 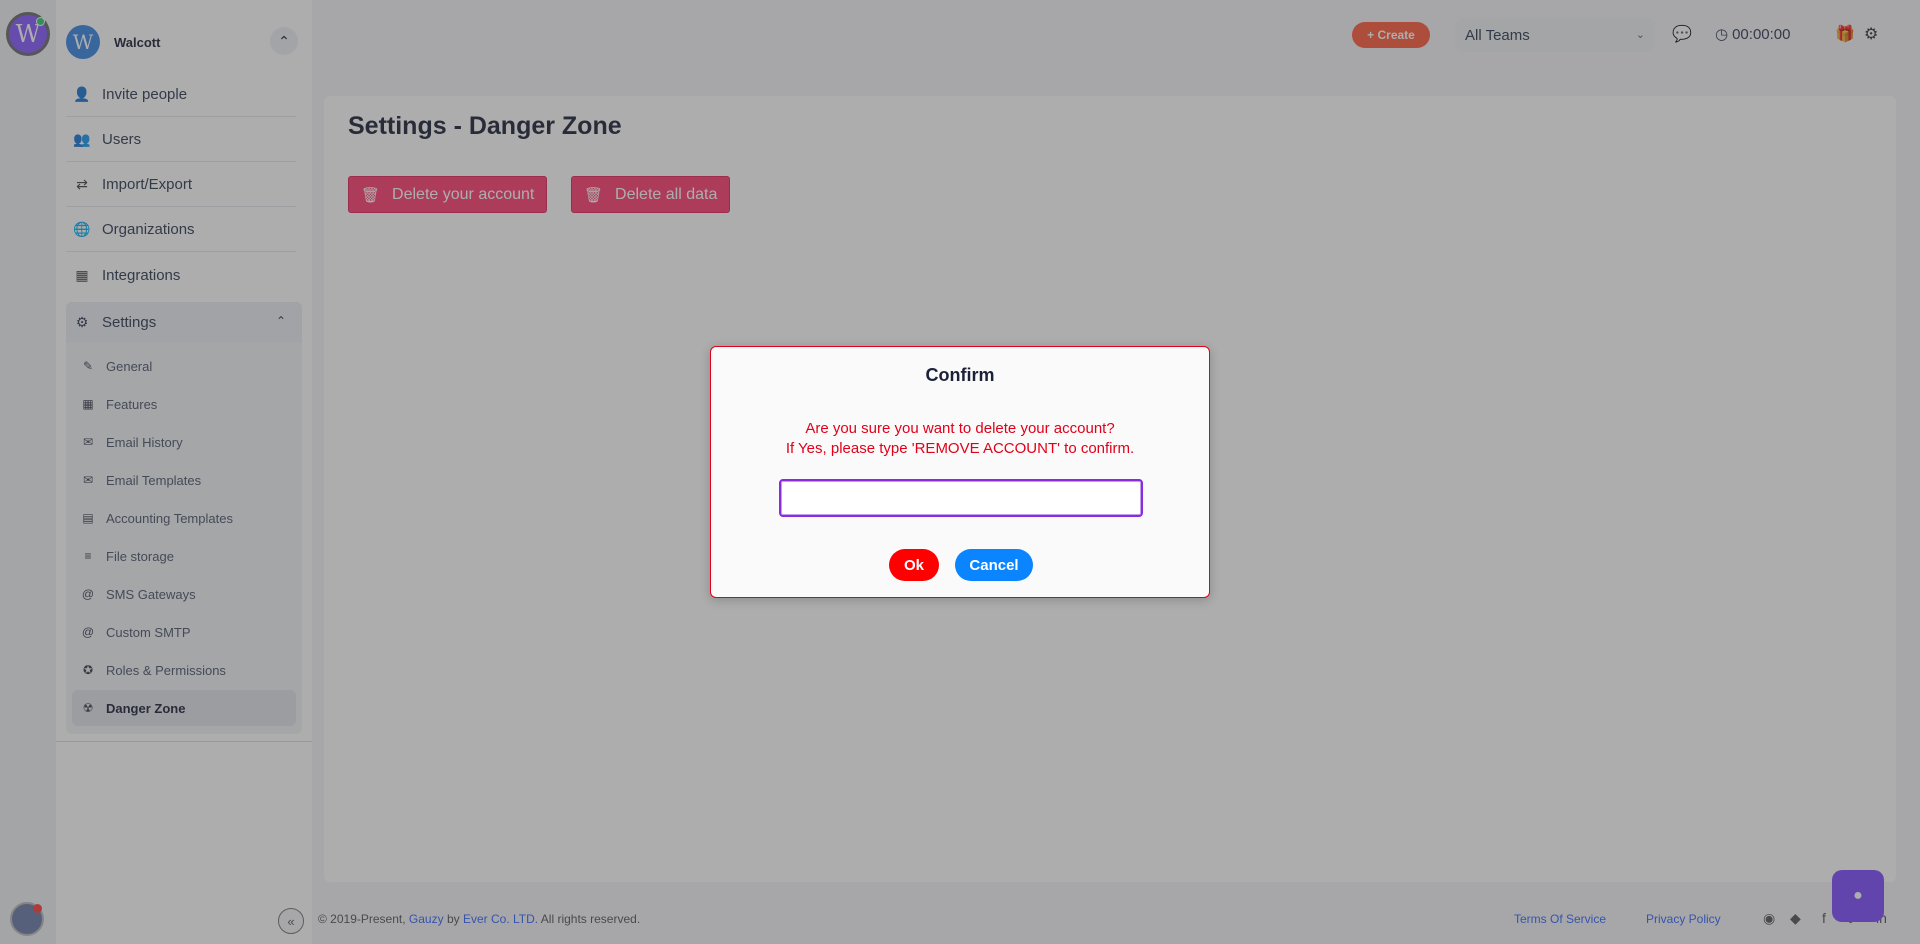 What do you see at coordinates (914, 565) in the screenshot?
I see `ok-button: Ok` at bounding box center [914, 565].